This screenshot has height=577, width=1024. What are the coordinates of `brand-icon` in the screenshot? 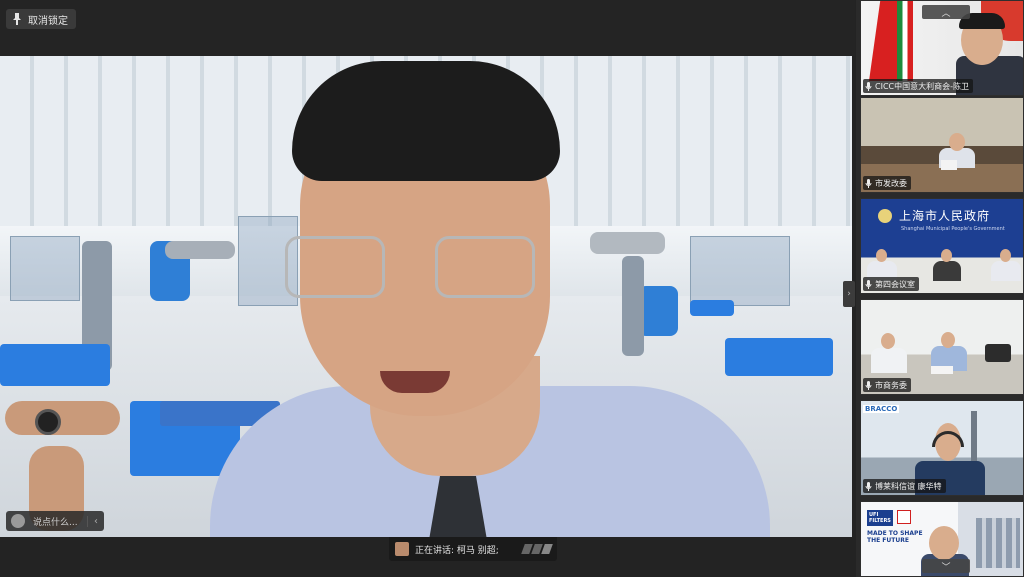 It's located at (904, 517).